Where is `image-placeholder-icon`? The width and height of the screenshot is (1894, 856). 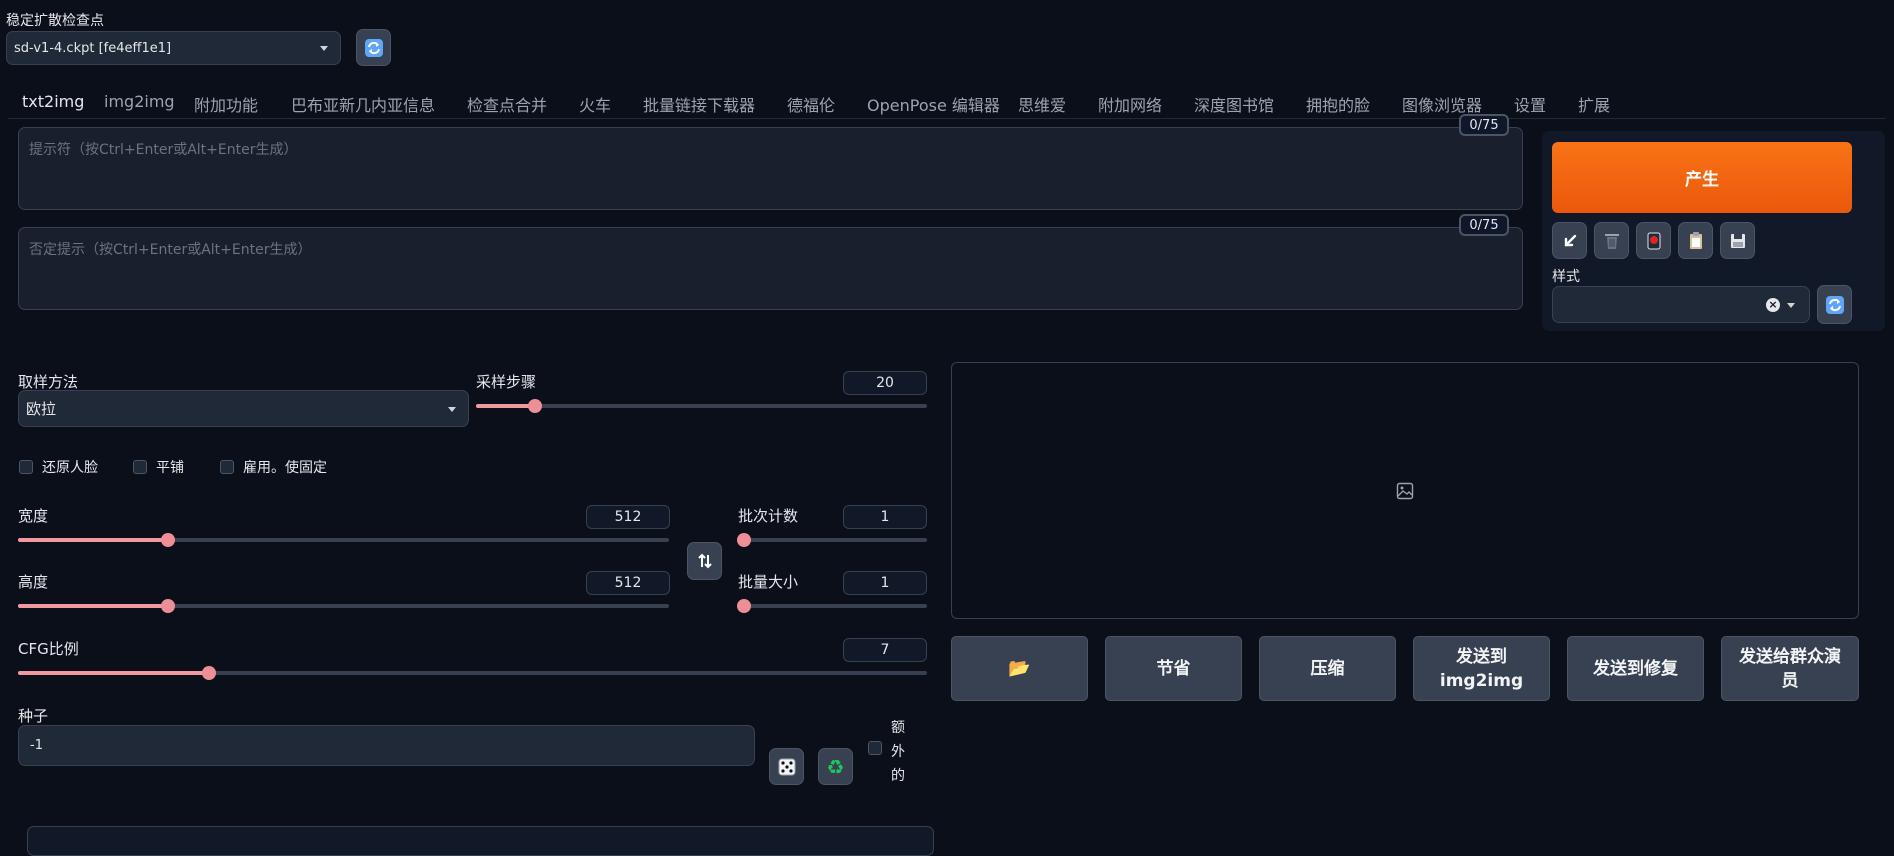 image-placeholder-icon is located at coordinates (1405, 490).